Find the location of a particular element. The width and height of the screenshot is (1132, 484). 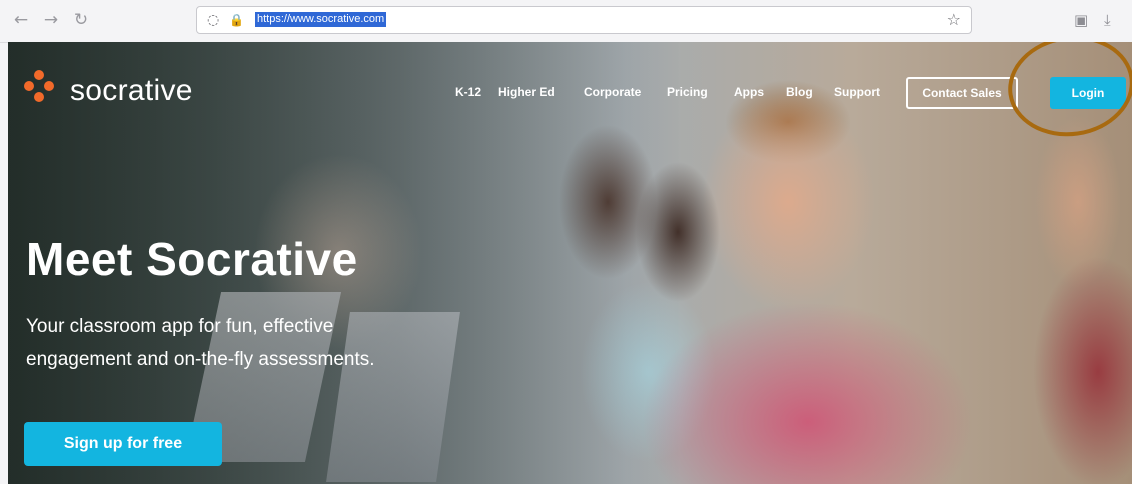

bookmark-star-icon: ☆ is located at coordinates (954, 20).